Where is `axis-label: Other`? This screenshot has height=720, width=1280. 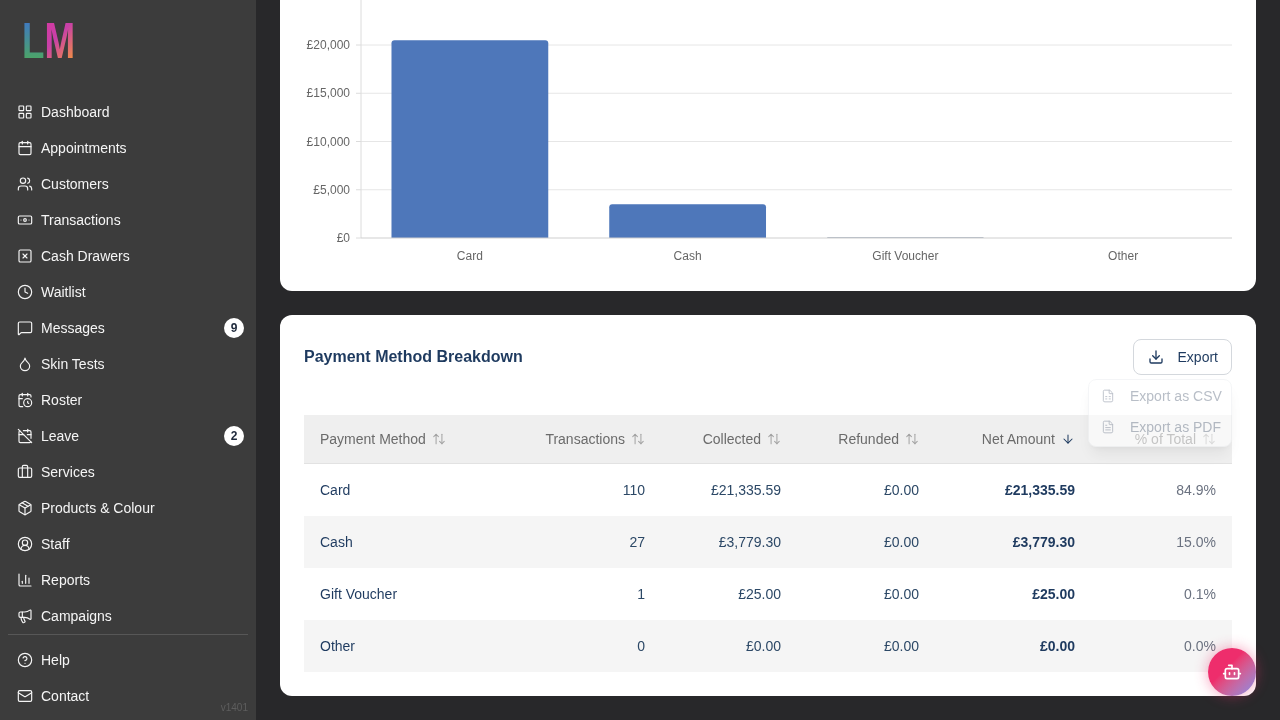
axis-label: Other is located at coordinates (1123, 256).